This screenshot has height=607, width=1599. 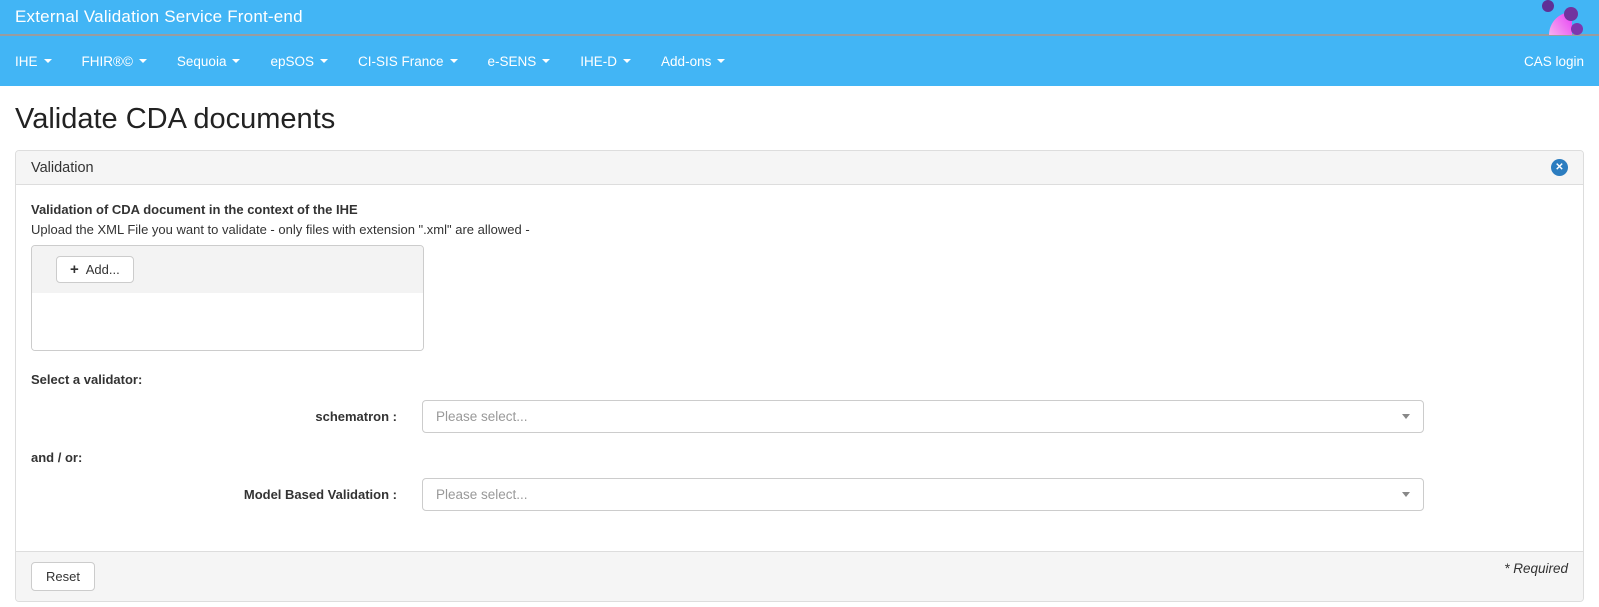 I want to click on nav-item-epsos: epSOS, so click(x=299, y=61).